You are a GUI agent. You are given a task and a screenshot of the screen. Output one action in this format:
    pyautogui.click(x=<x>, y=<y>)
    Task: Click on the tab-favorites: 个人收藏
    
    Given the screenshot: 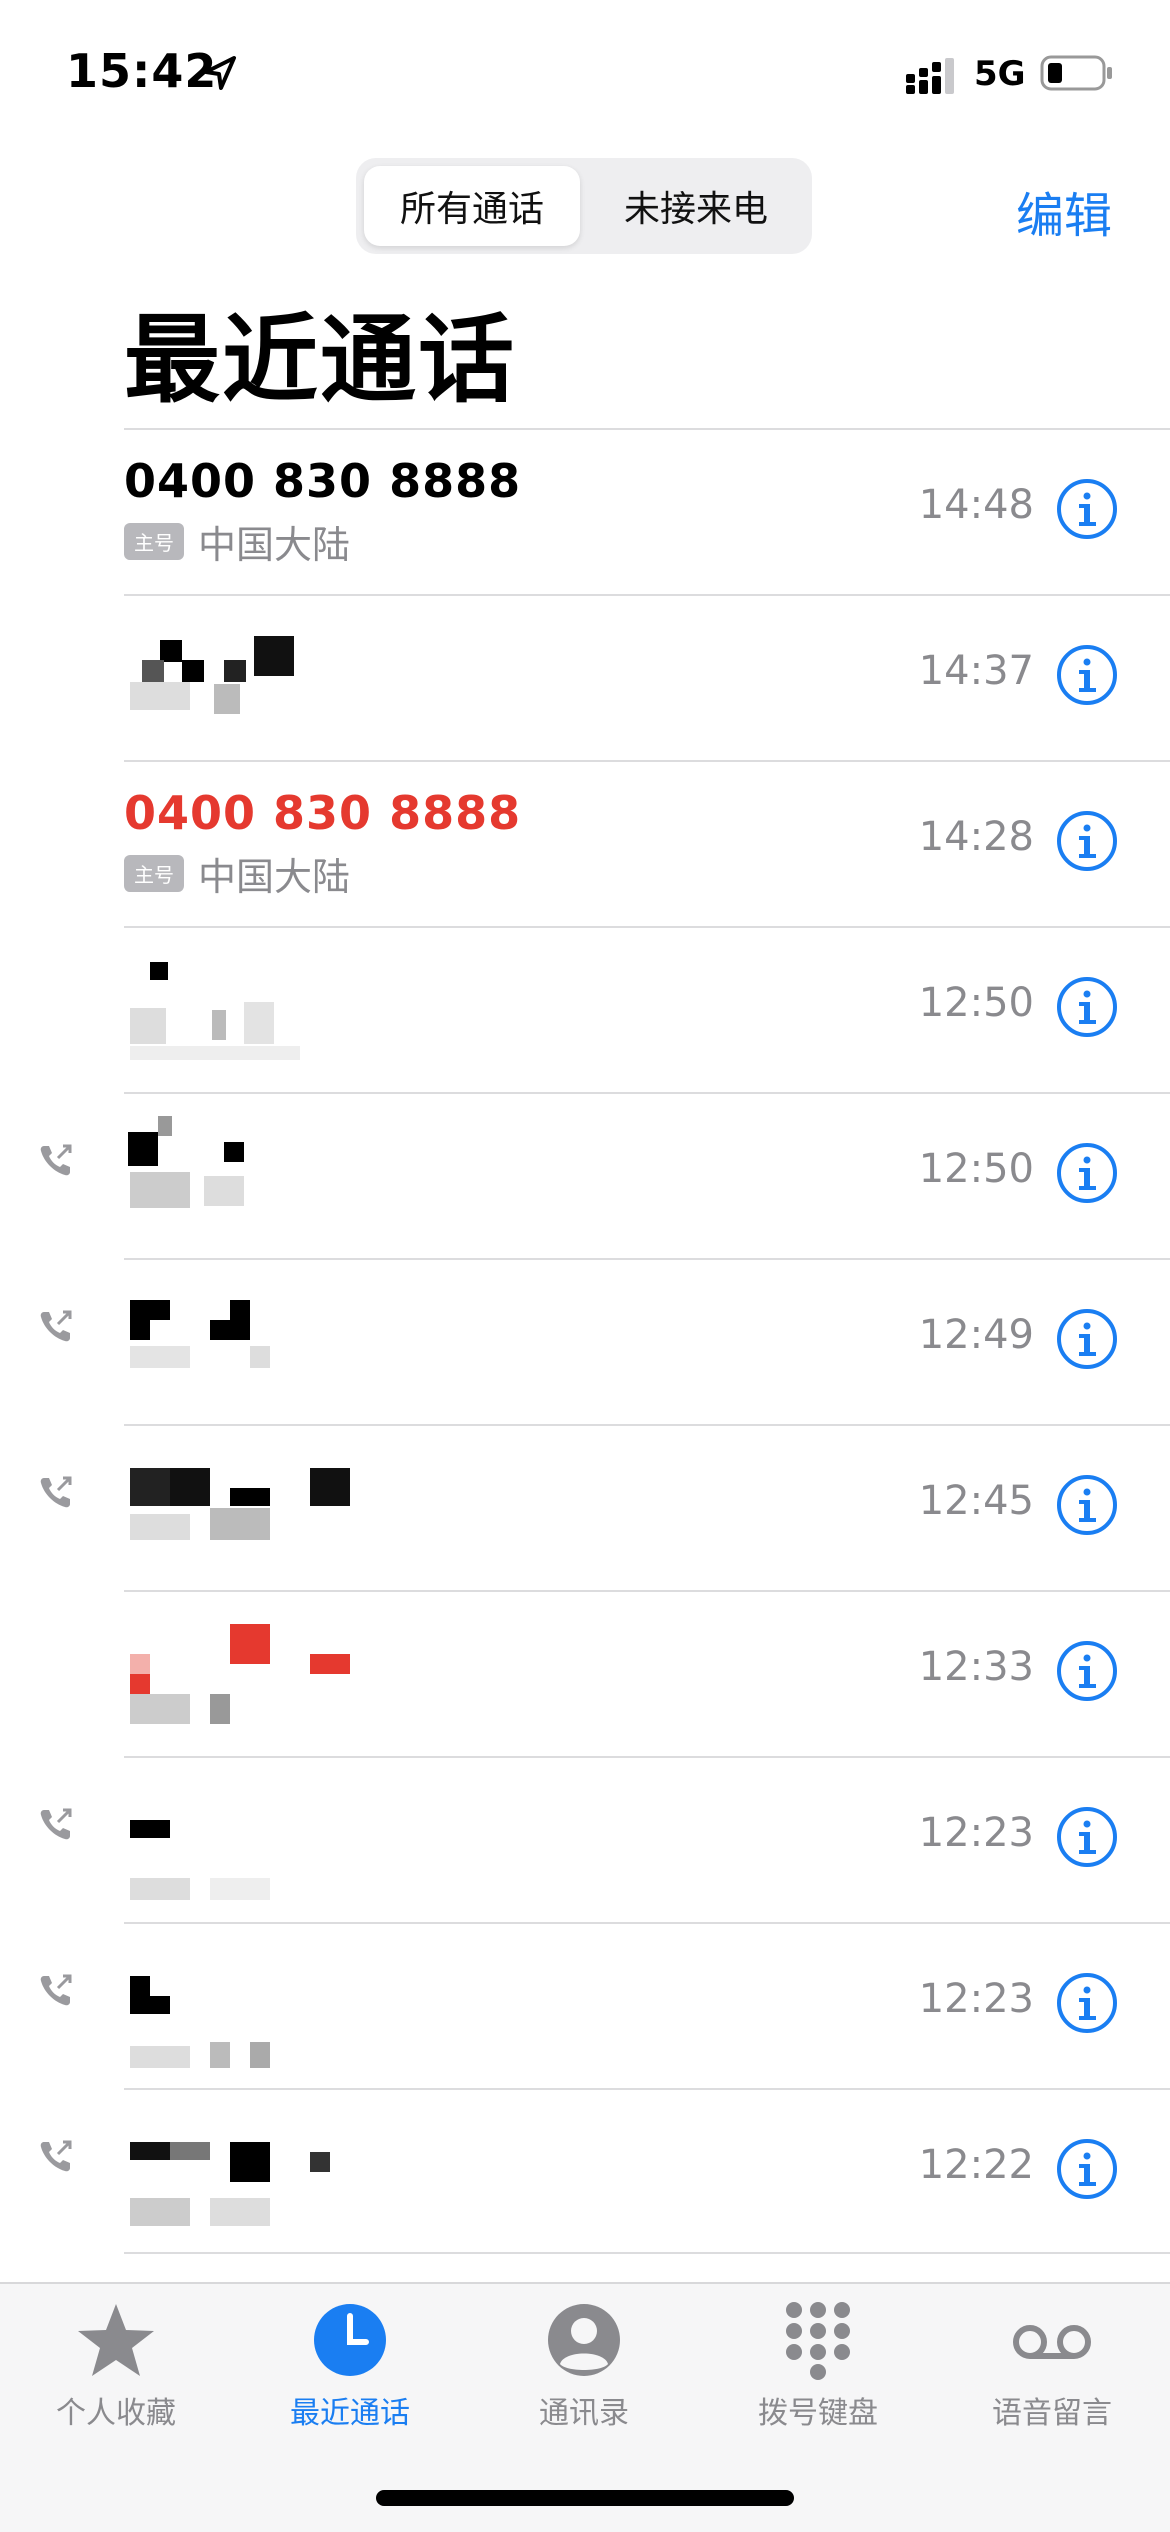 What is the action you would take?
    pyautogui.click(x=116, y=2375)
    